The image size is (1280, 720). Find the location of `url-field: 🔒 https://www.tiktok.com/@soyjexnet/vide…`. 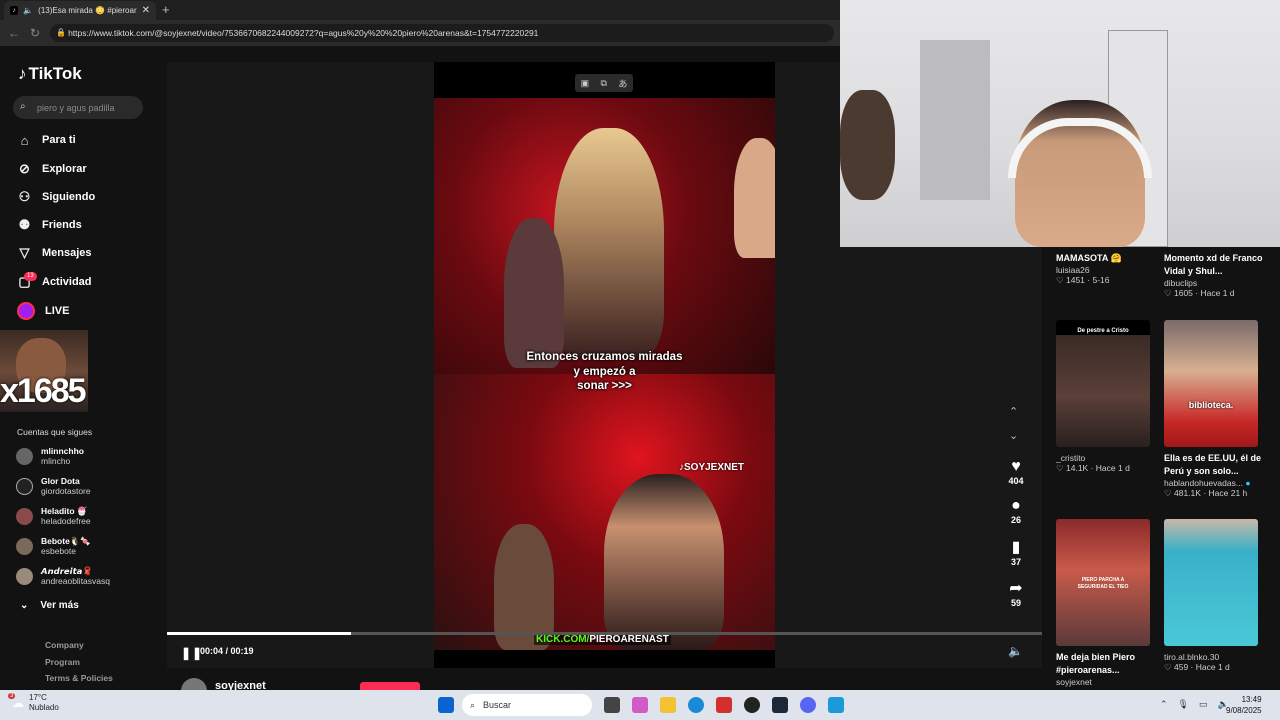

url-field: 🔒 https://www.tiktok.com/@soyjexnet/vide… is located at coordinates (442, 33).